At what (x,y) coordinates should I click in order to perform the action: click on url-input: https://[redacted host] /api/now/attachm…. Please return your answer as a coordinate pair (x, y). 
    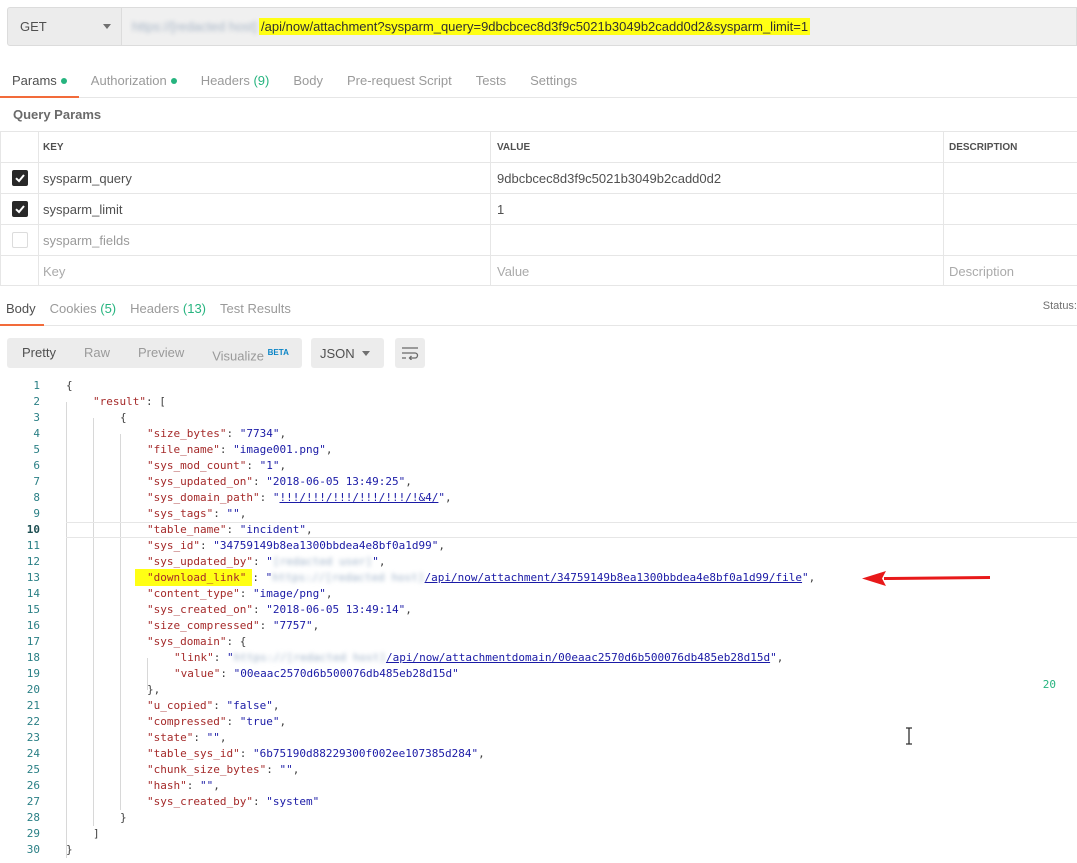
    Looking at the image, I should click on (599, 26).